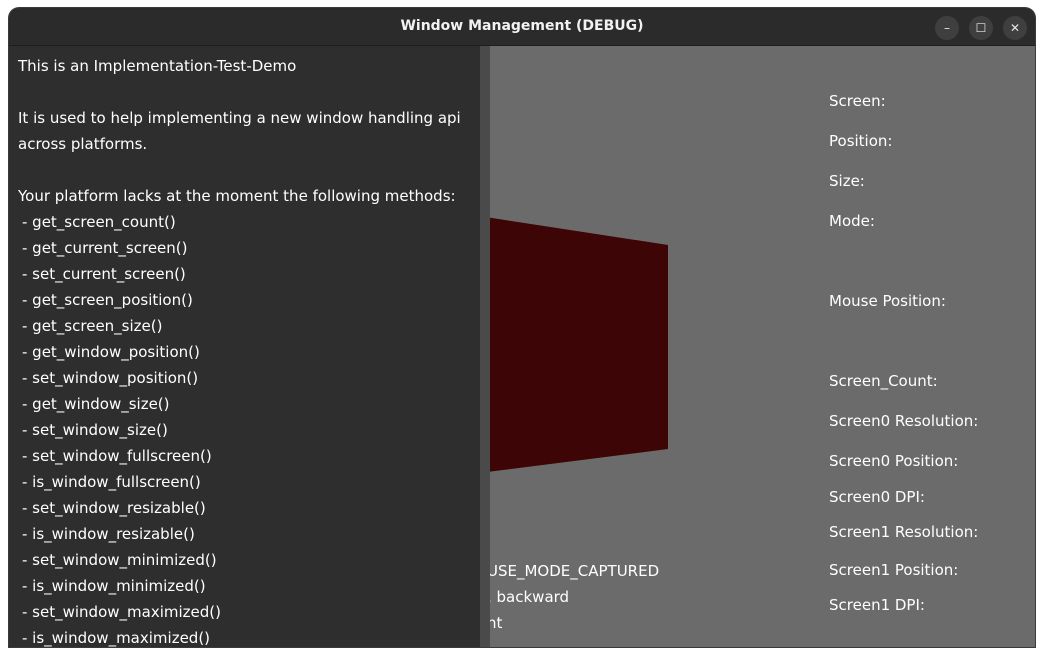 The width and height of the screenshot is (1044, 655). I want to click on method-item: - set_window_maximized(), so click(121, 612).